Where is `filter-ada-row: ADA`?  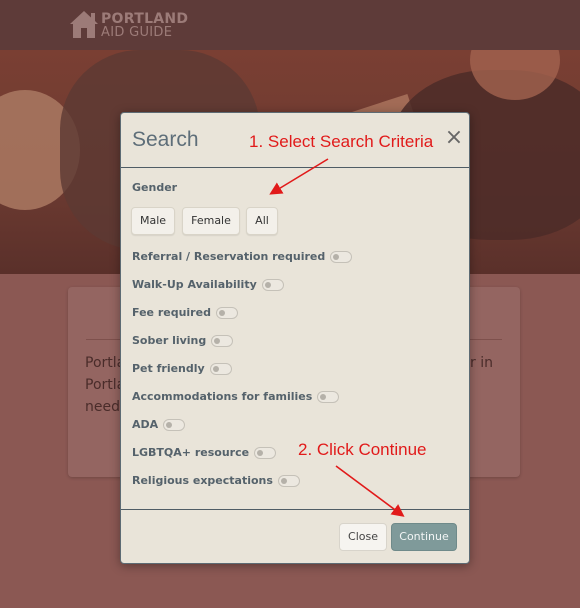 filter-ada-row: ADA is located at coordinates (159, 422).